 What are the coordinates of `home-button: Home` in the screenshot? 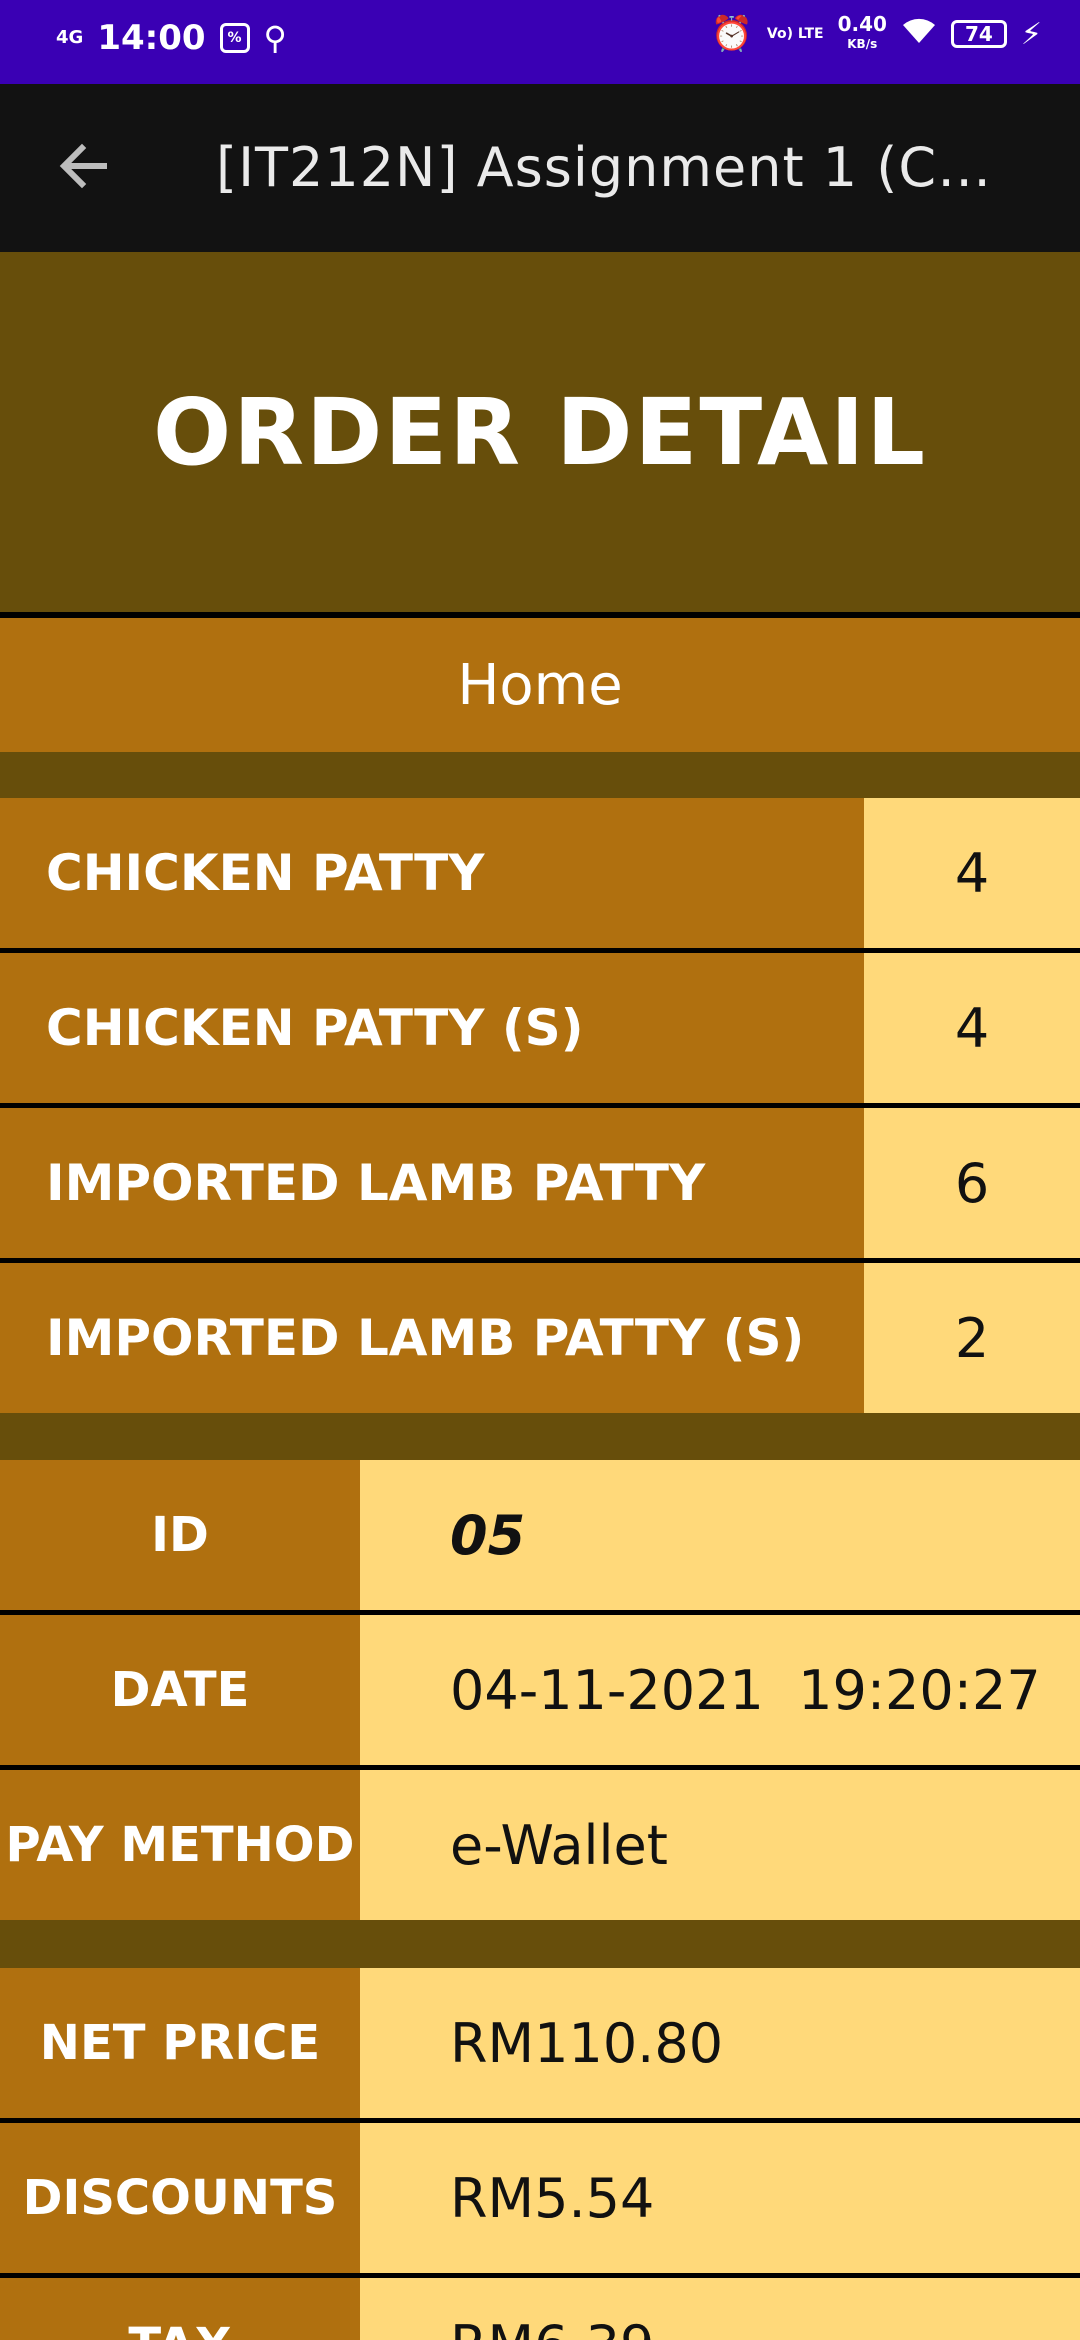 It's located at (540, 685).